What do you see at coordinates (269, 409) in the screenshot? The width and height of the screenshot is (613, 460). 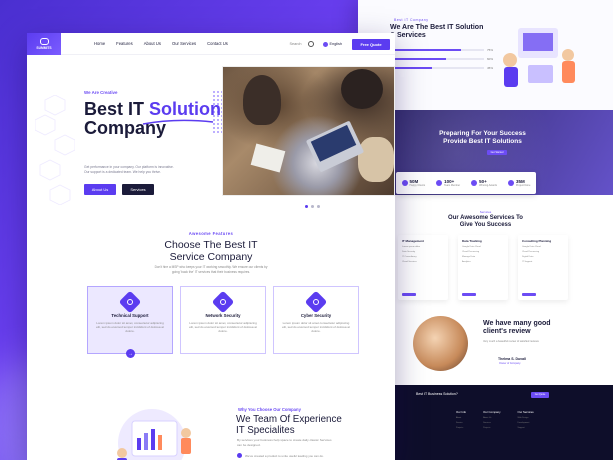 I see `why-kicker: Why You Choose Our Company` at bounding box center [269, 409].